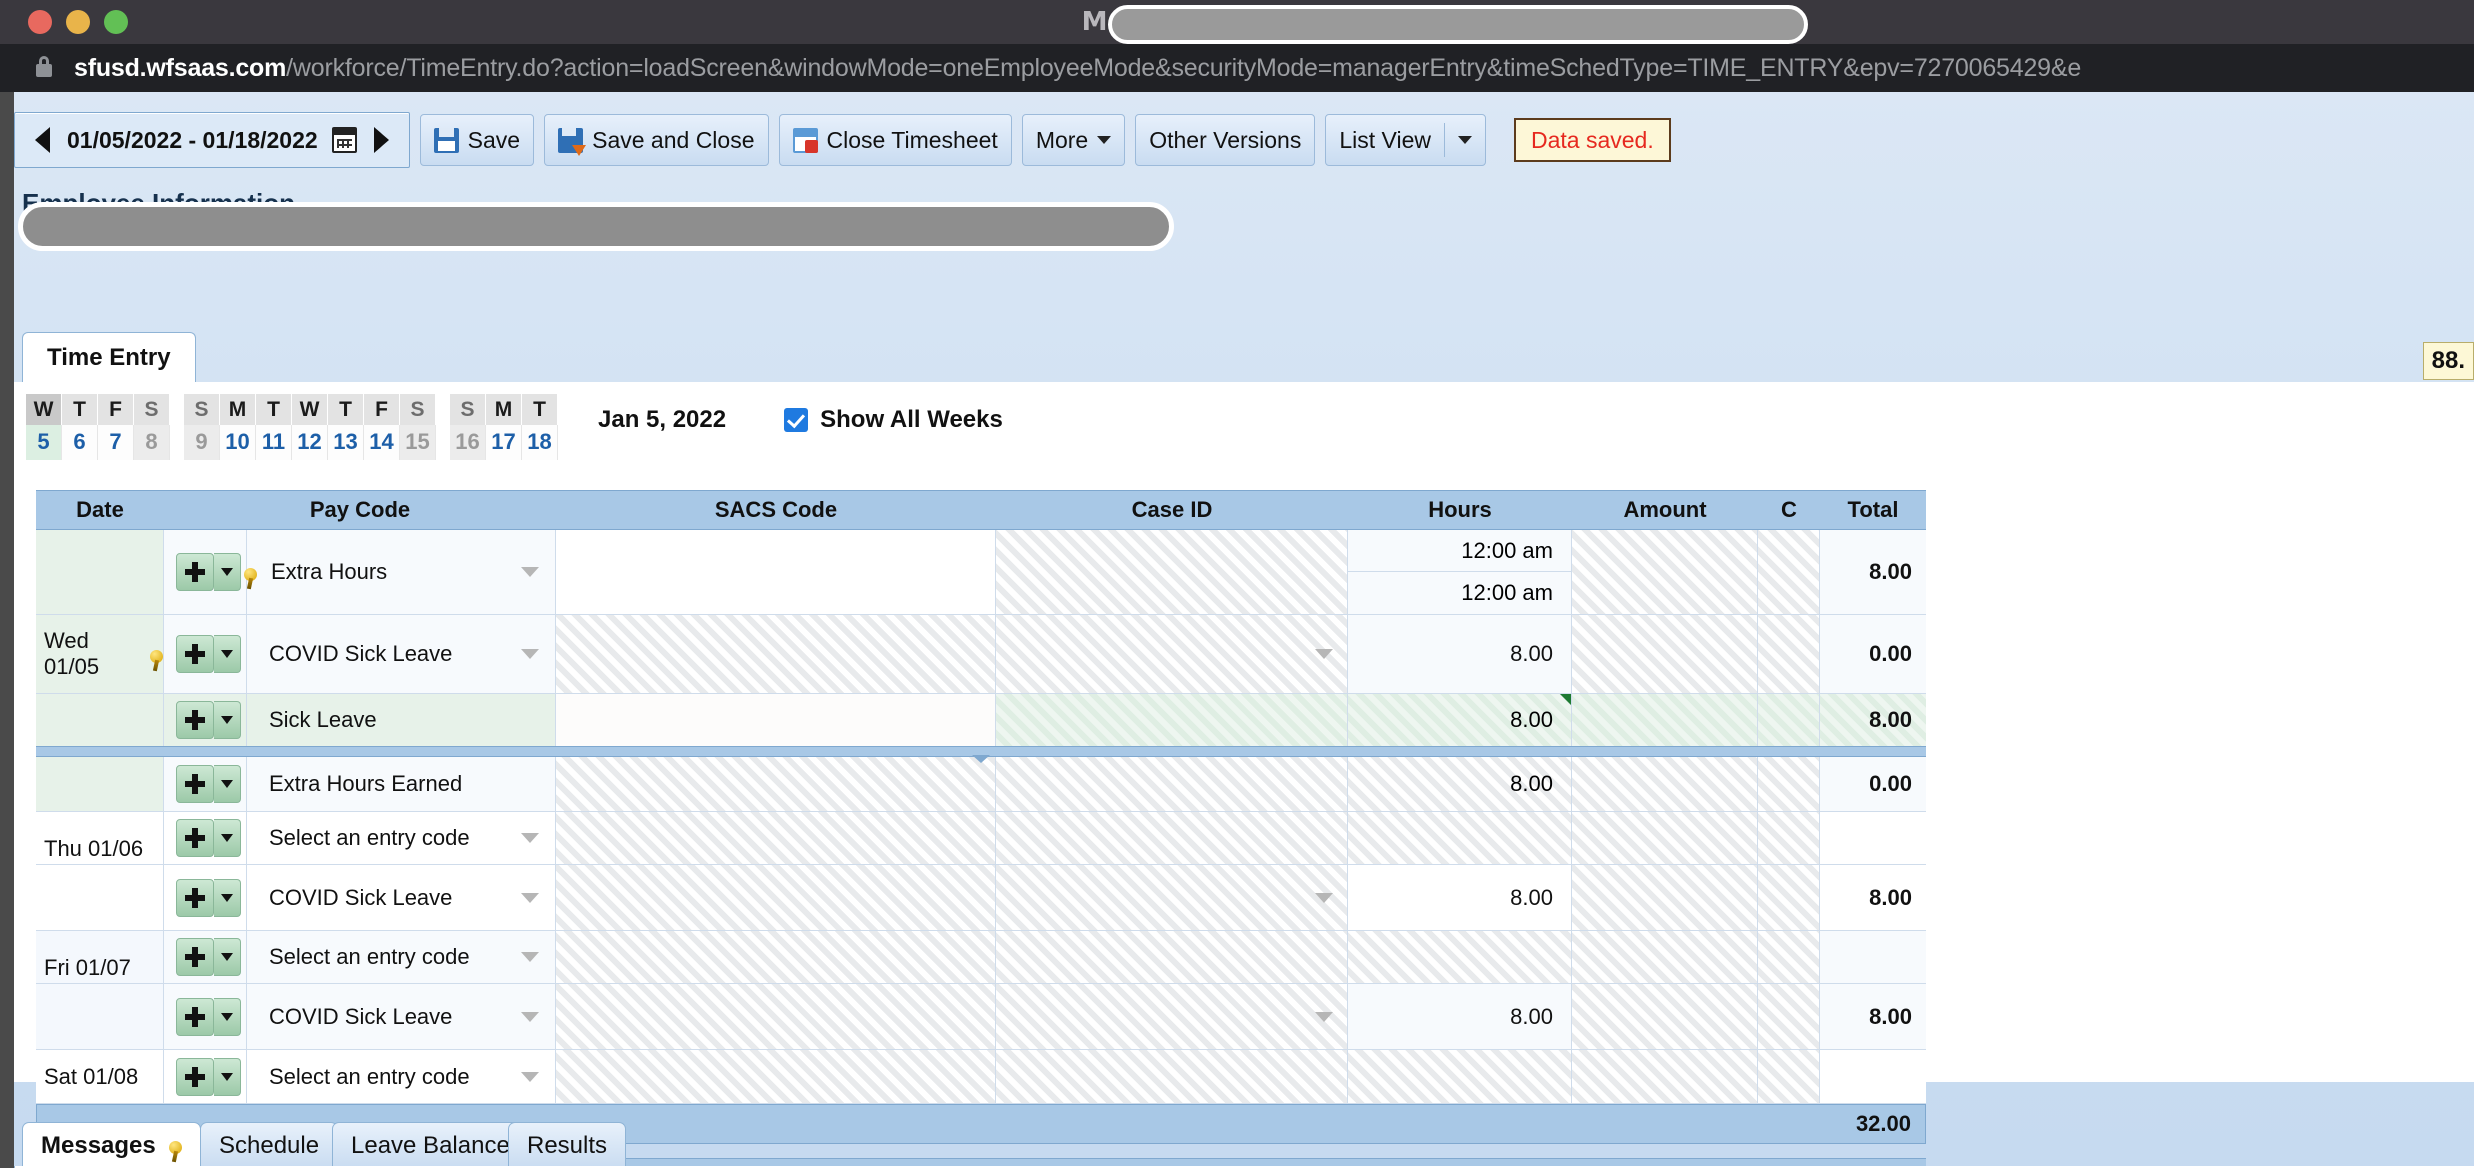 Image resolution: width=2474 pixels, height=1168 pixels. What do you see at coordinates (540, 427) in the screenshot?
I see `day-column: T 18` at bounding box center [540, 427].